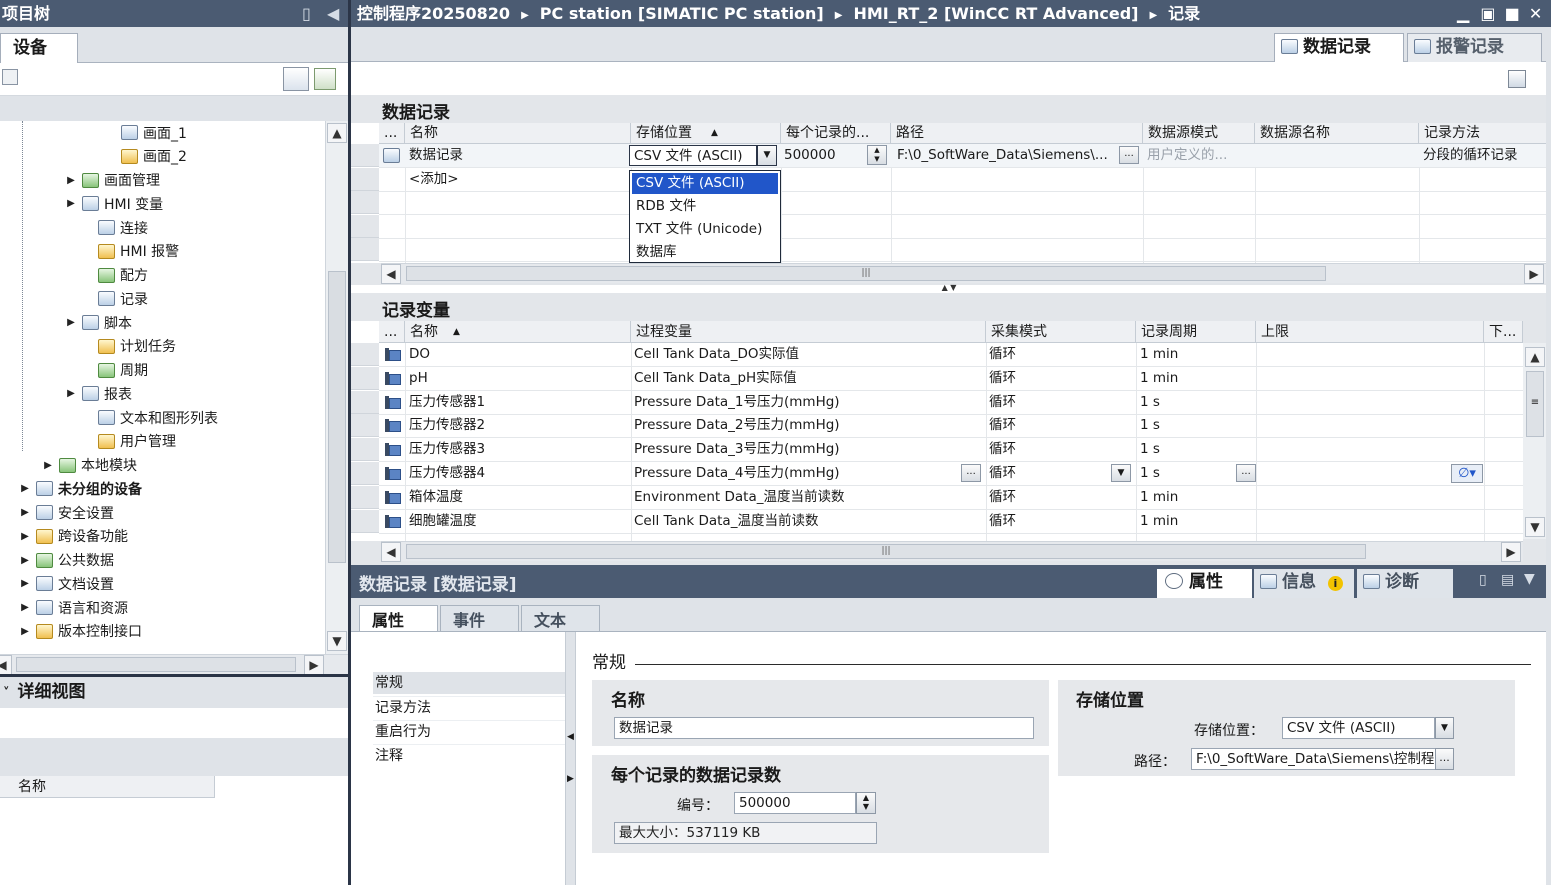 Image resolution: width=1551 pixels, height=885 pixels. Describe the element at coordinates (433, 13) in the screenshot. I see `breadcrumb-item: 控制程序20250820` at that location.